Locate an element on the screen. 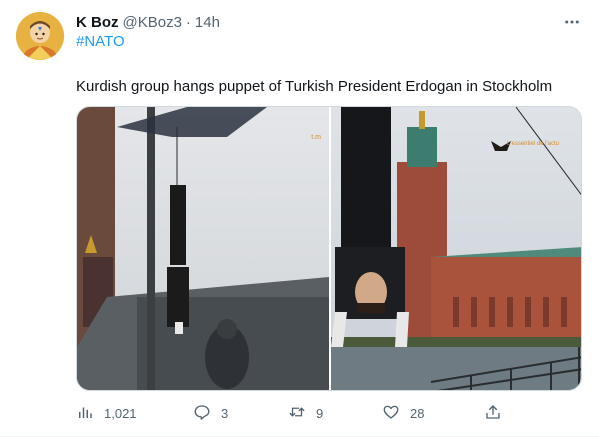 This screenshot has height=437, width=599. views-count: 1,021 is located at coordinates (120, 413).